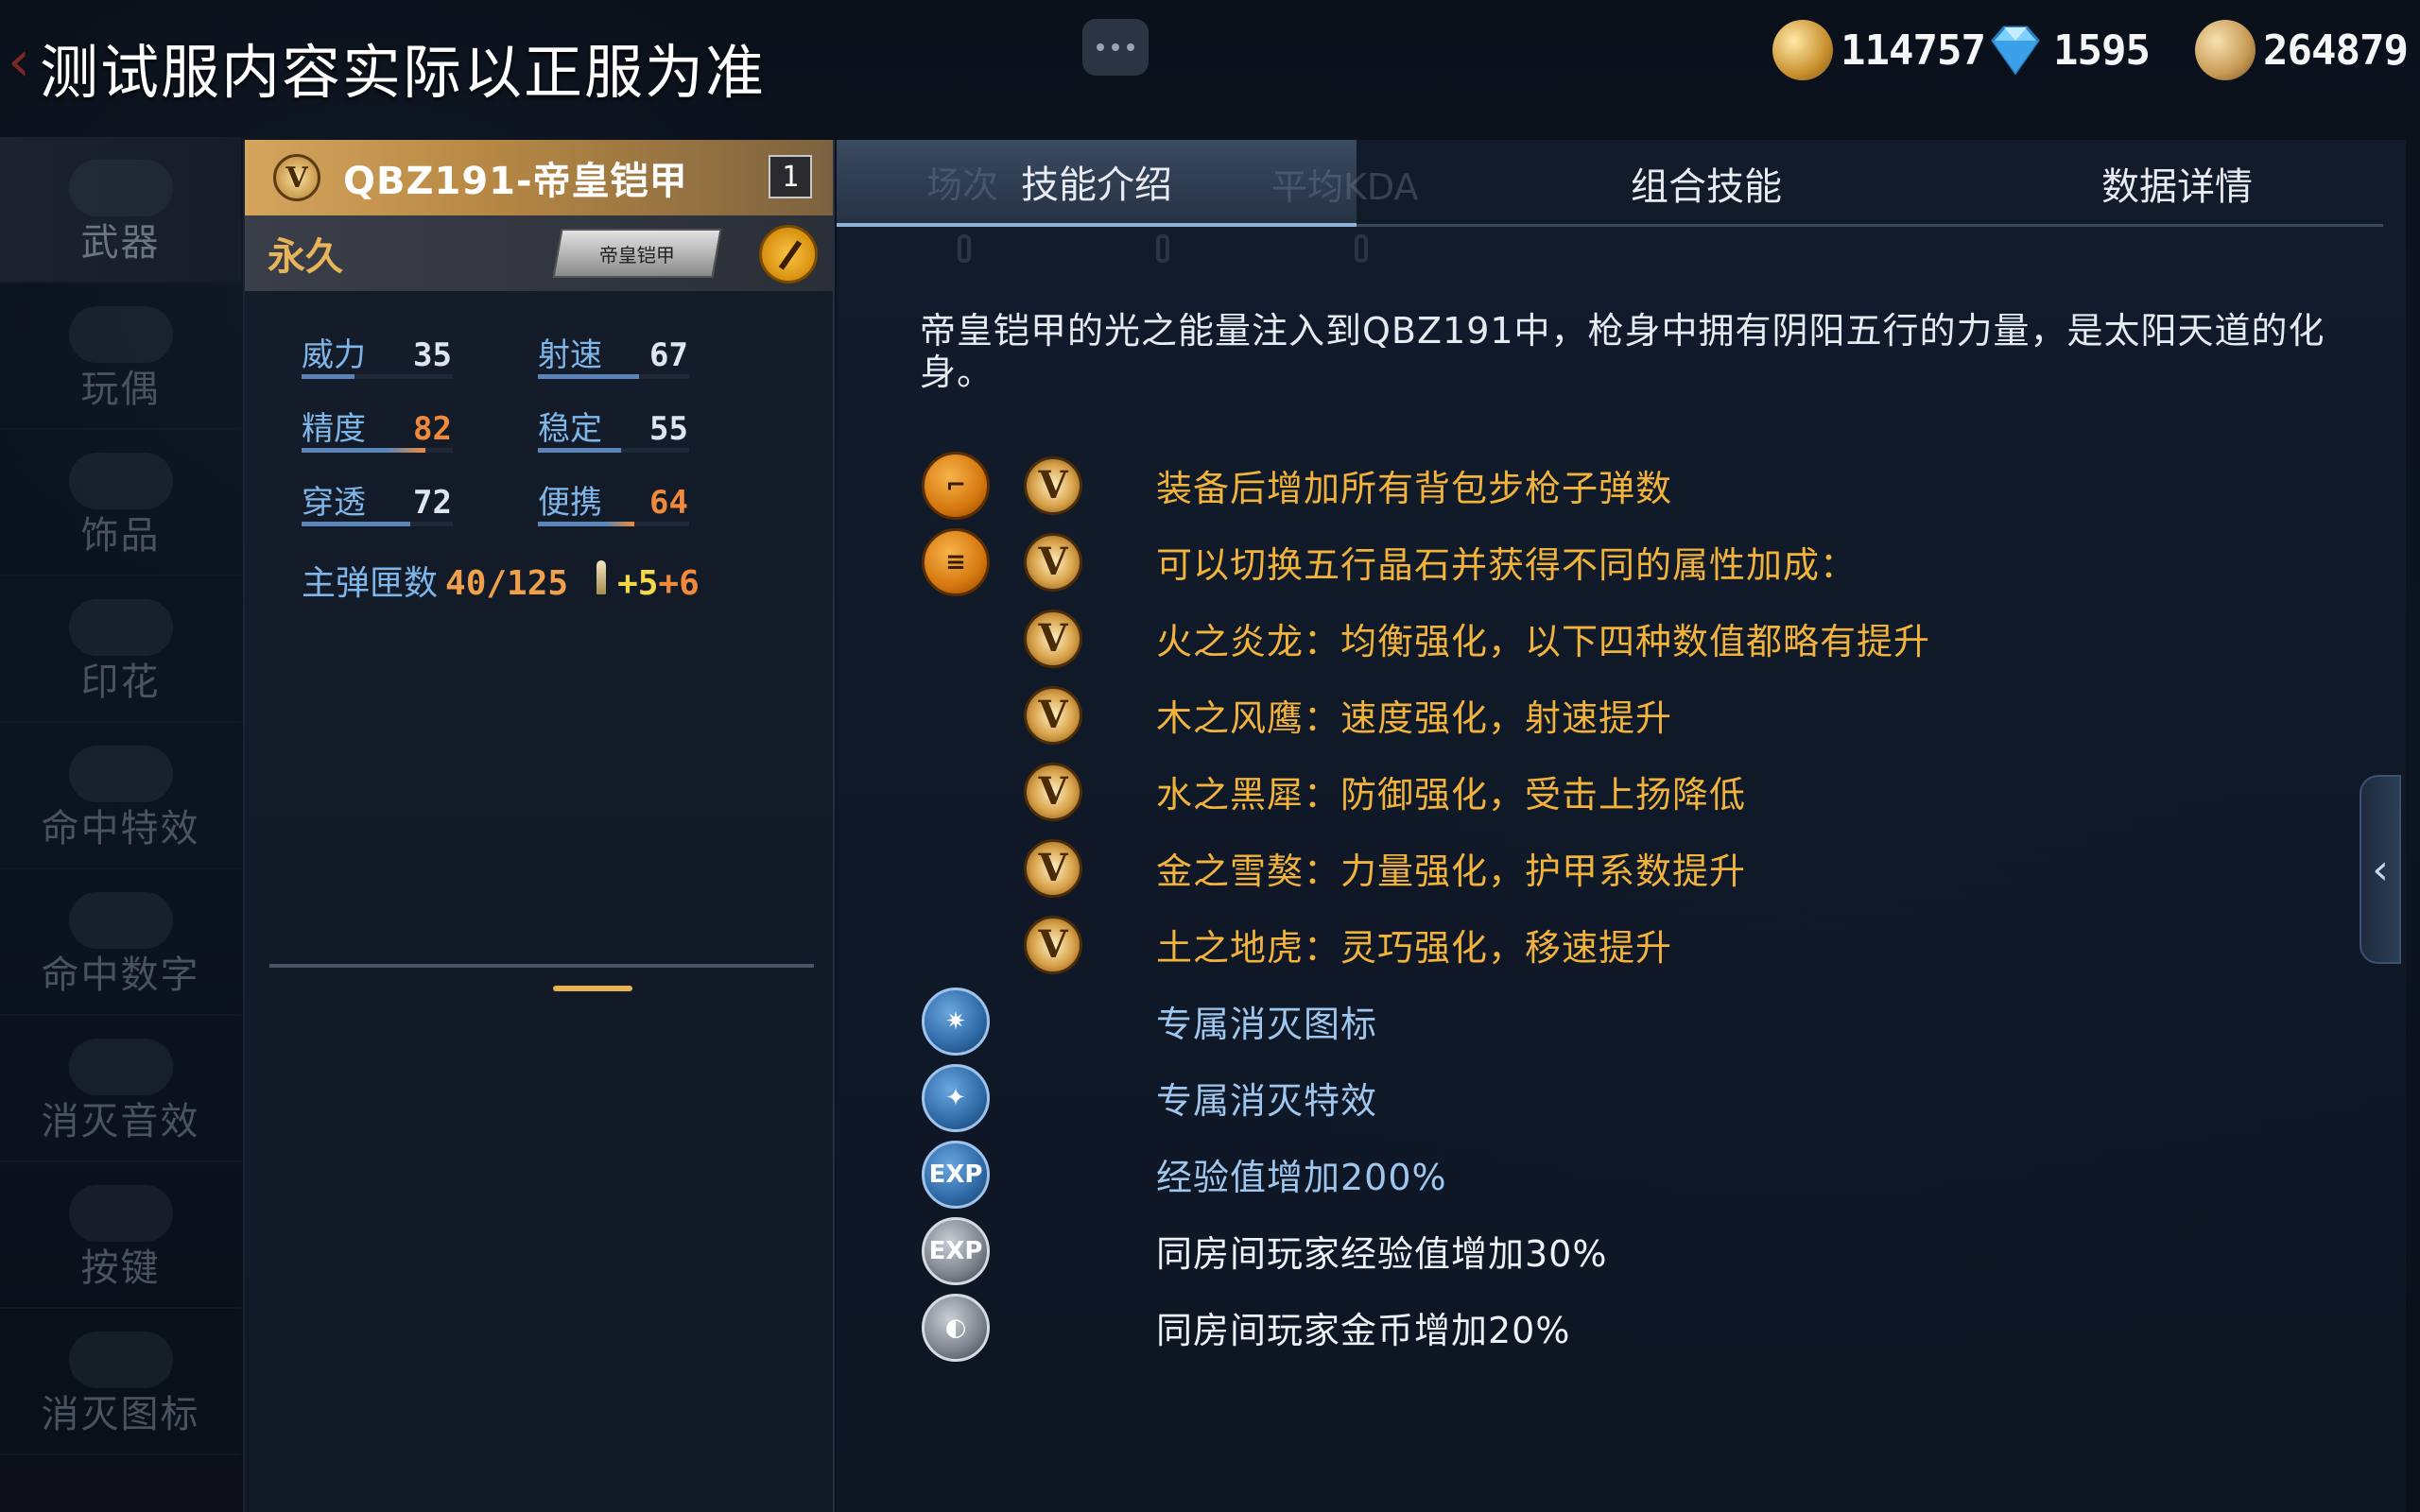 The height and width of the screenshot is (1512, 2420). I want to click on feature-text: 木之风鹰：速度强化，射速提升, so click(1414, 718).